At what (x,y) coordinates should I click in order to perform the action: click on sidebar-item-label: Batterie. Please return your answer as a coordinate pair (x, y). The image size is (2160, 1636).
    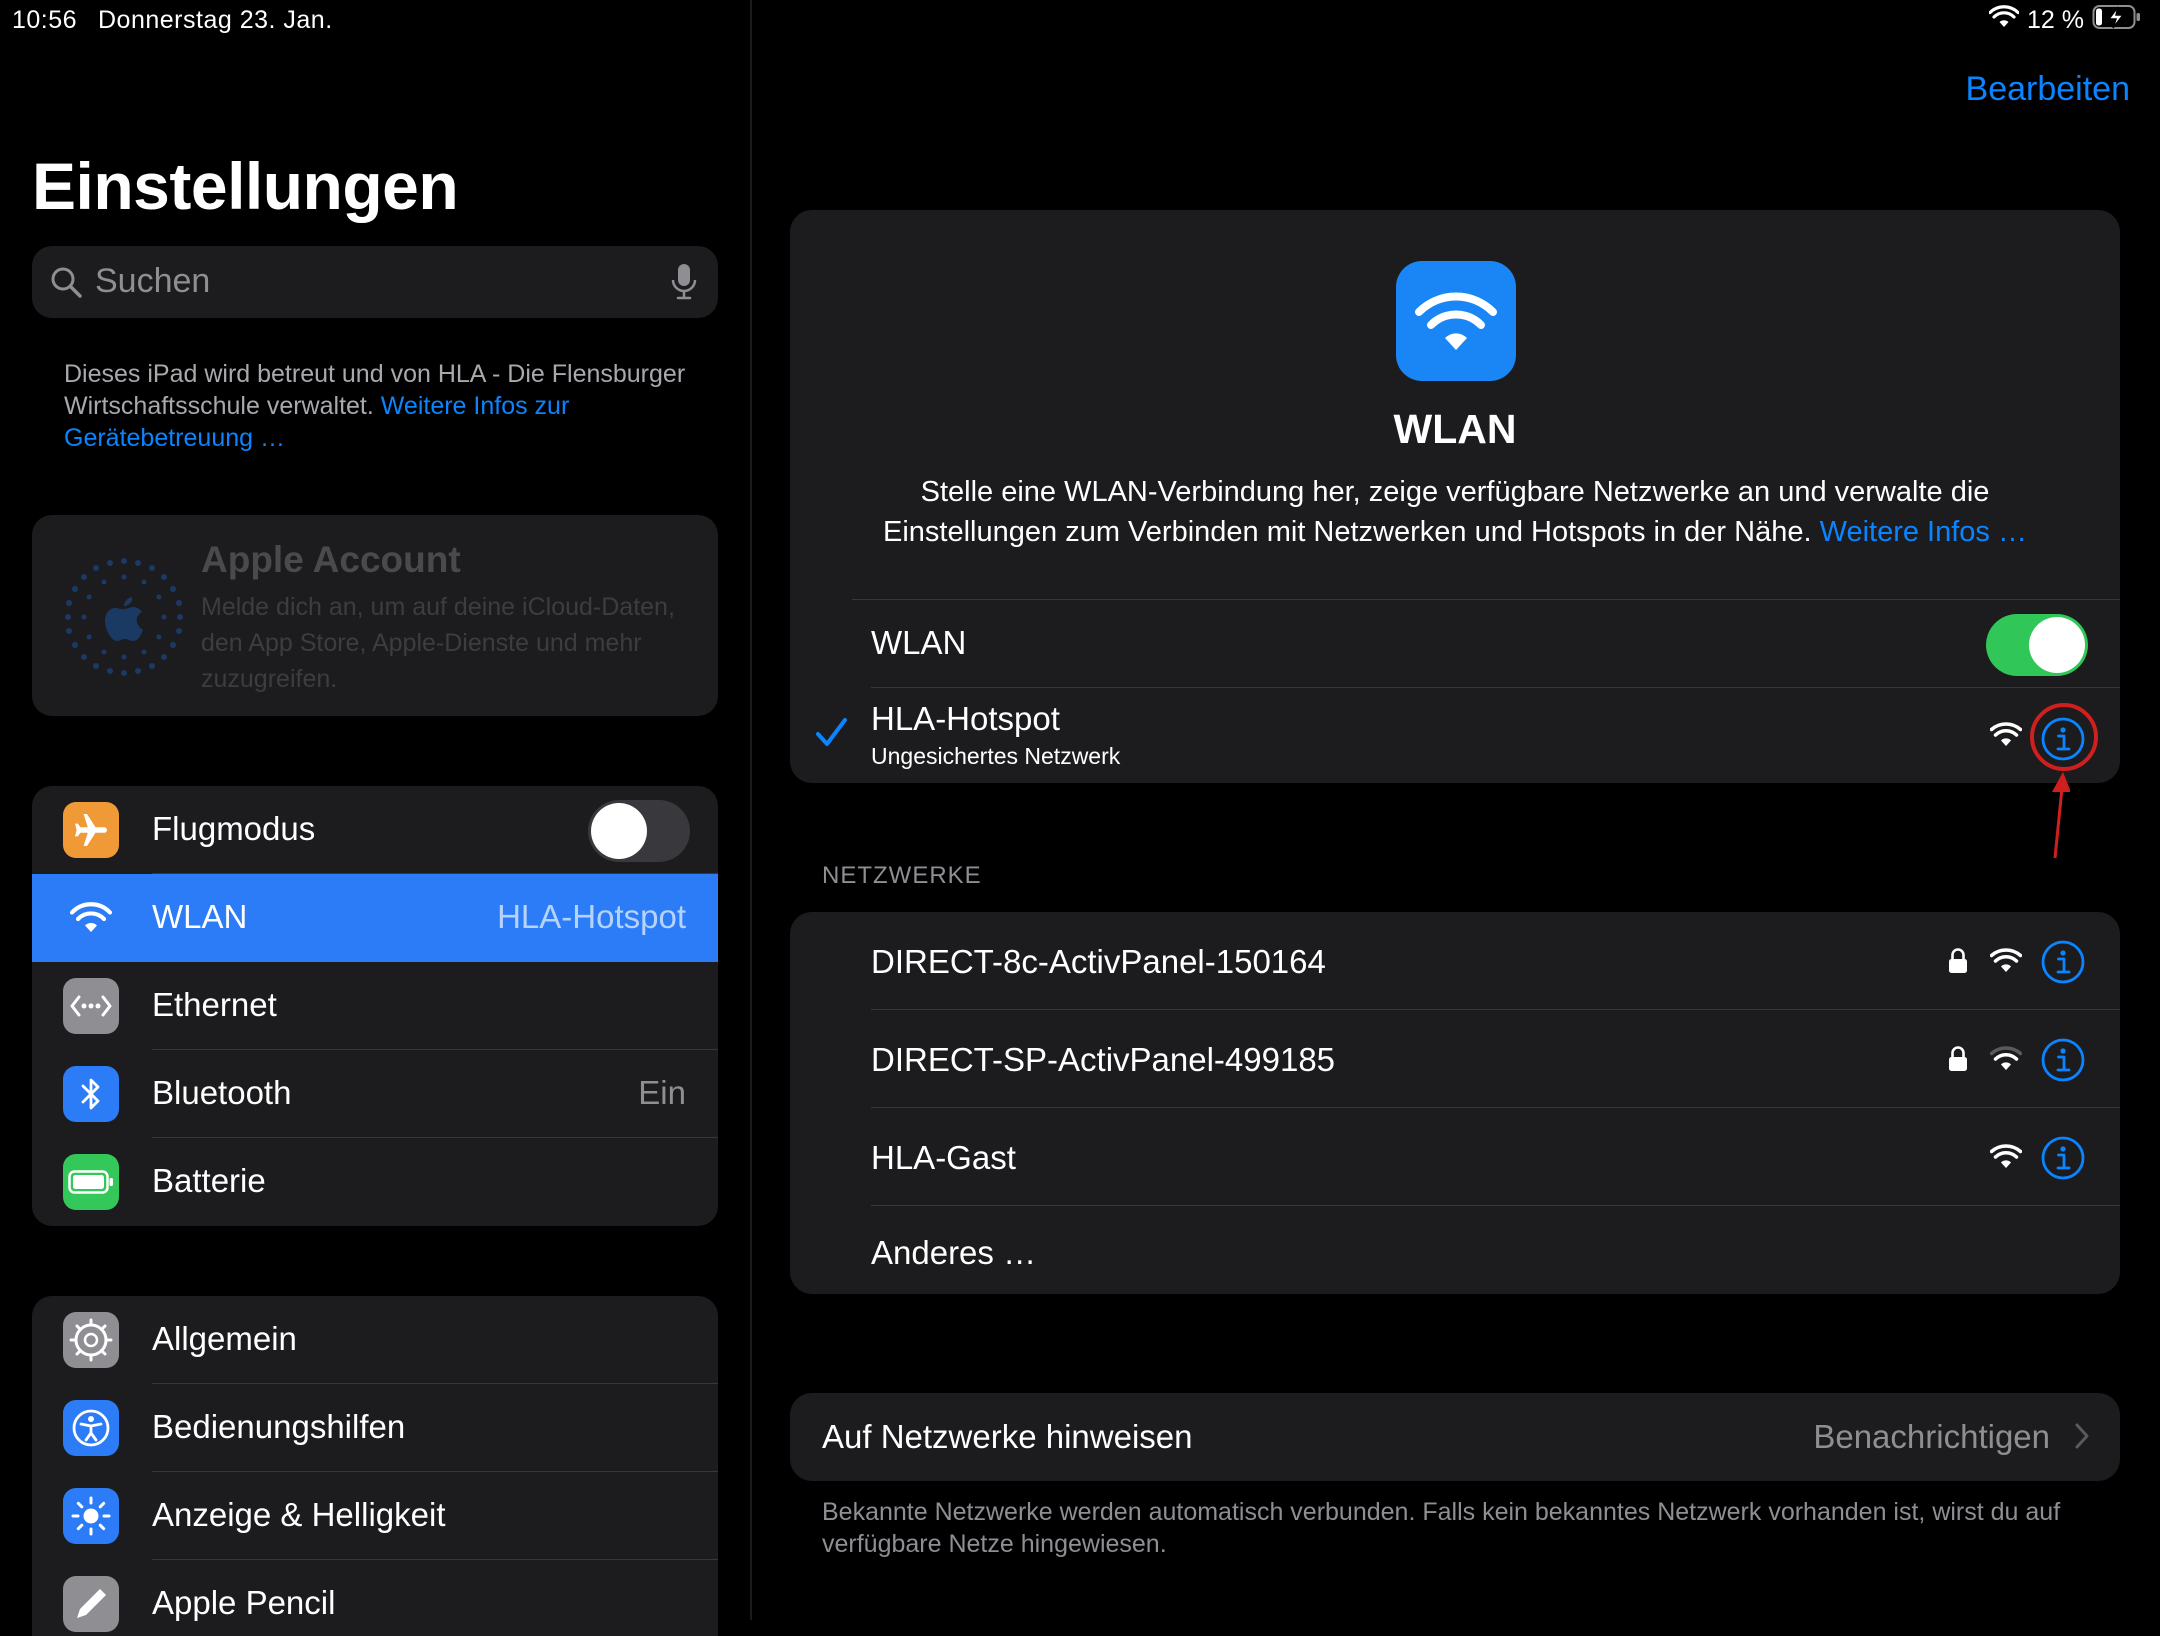
    Looking at the image, I should click on (209, 1180).